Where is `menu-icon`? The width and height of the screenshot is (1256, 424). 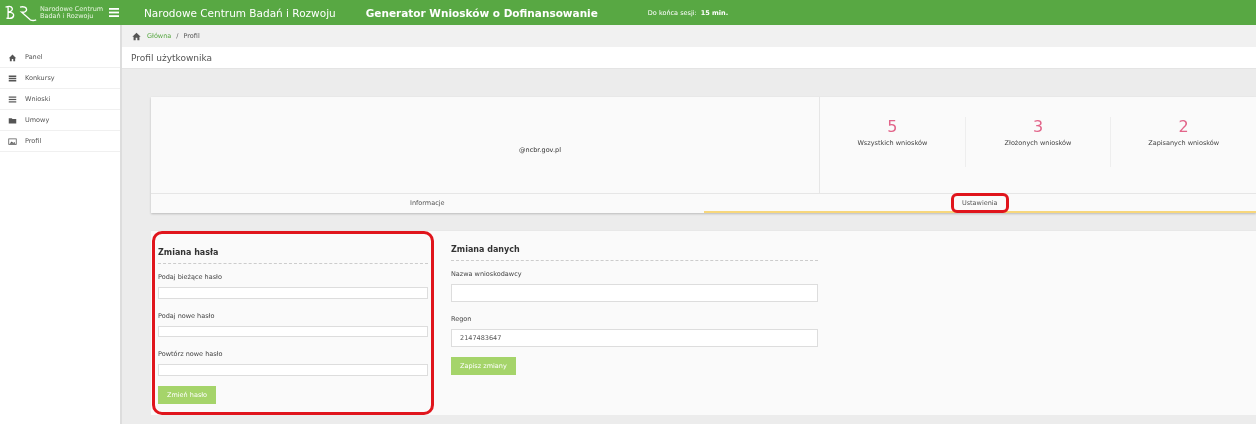 menu-icon is located at coordinates (114, 12).